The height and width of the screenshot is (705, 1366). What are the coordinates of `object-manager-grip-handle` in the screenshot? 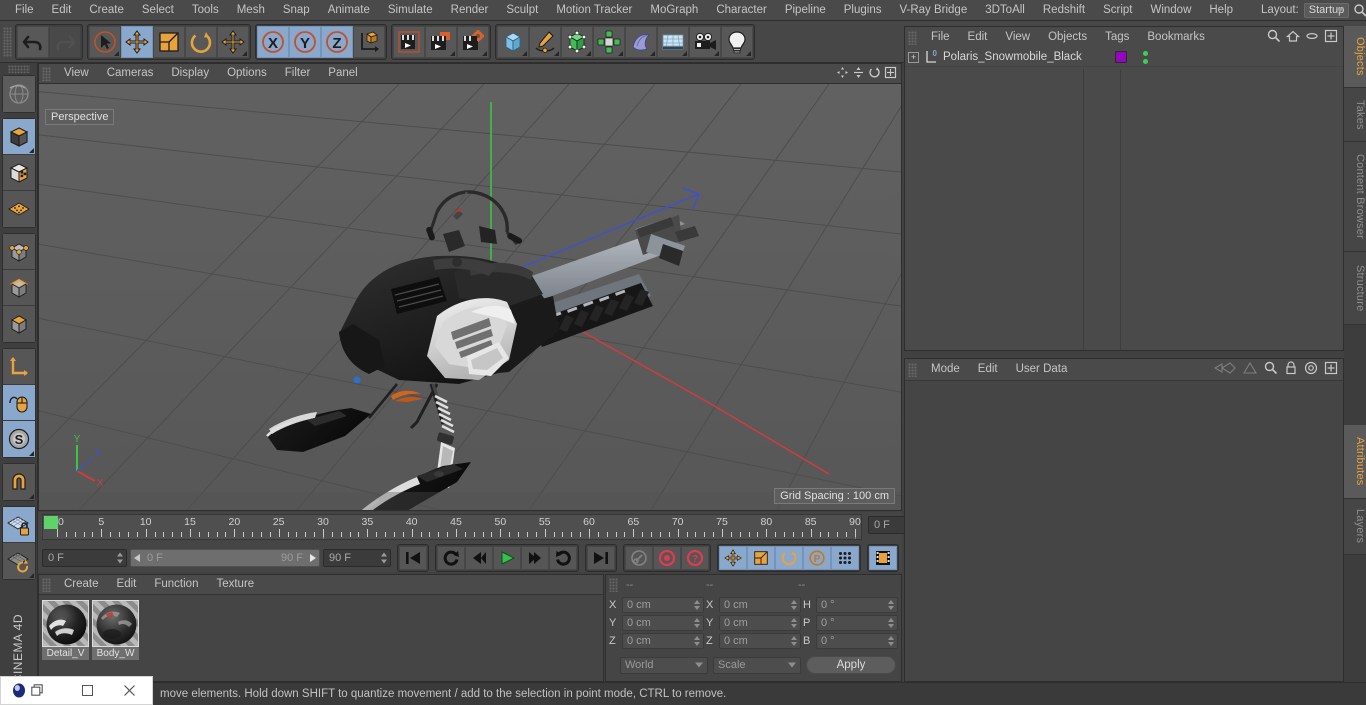 It's located at (912, 37).